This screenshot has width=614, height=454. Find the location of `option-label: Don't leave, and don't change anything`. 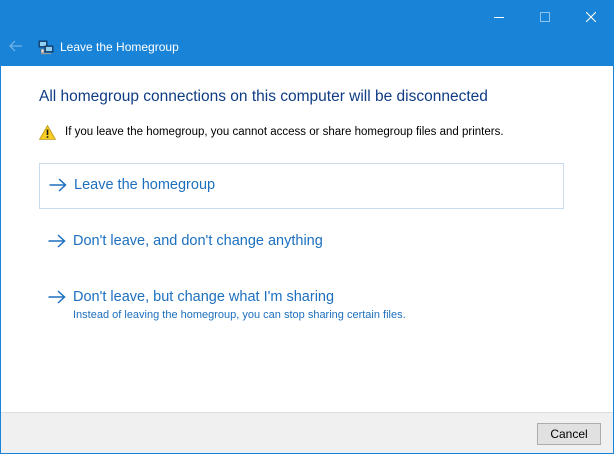

option-label: Don't leave, and don't change anything is located at coordinates (198, 241).